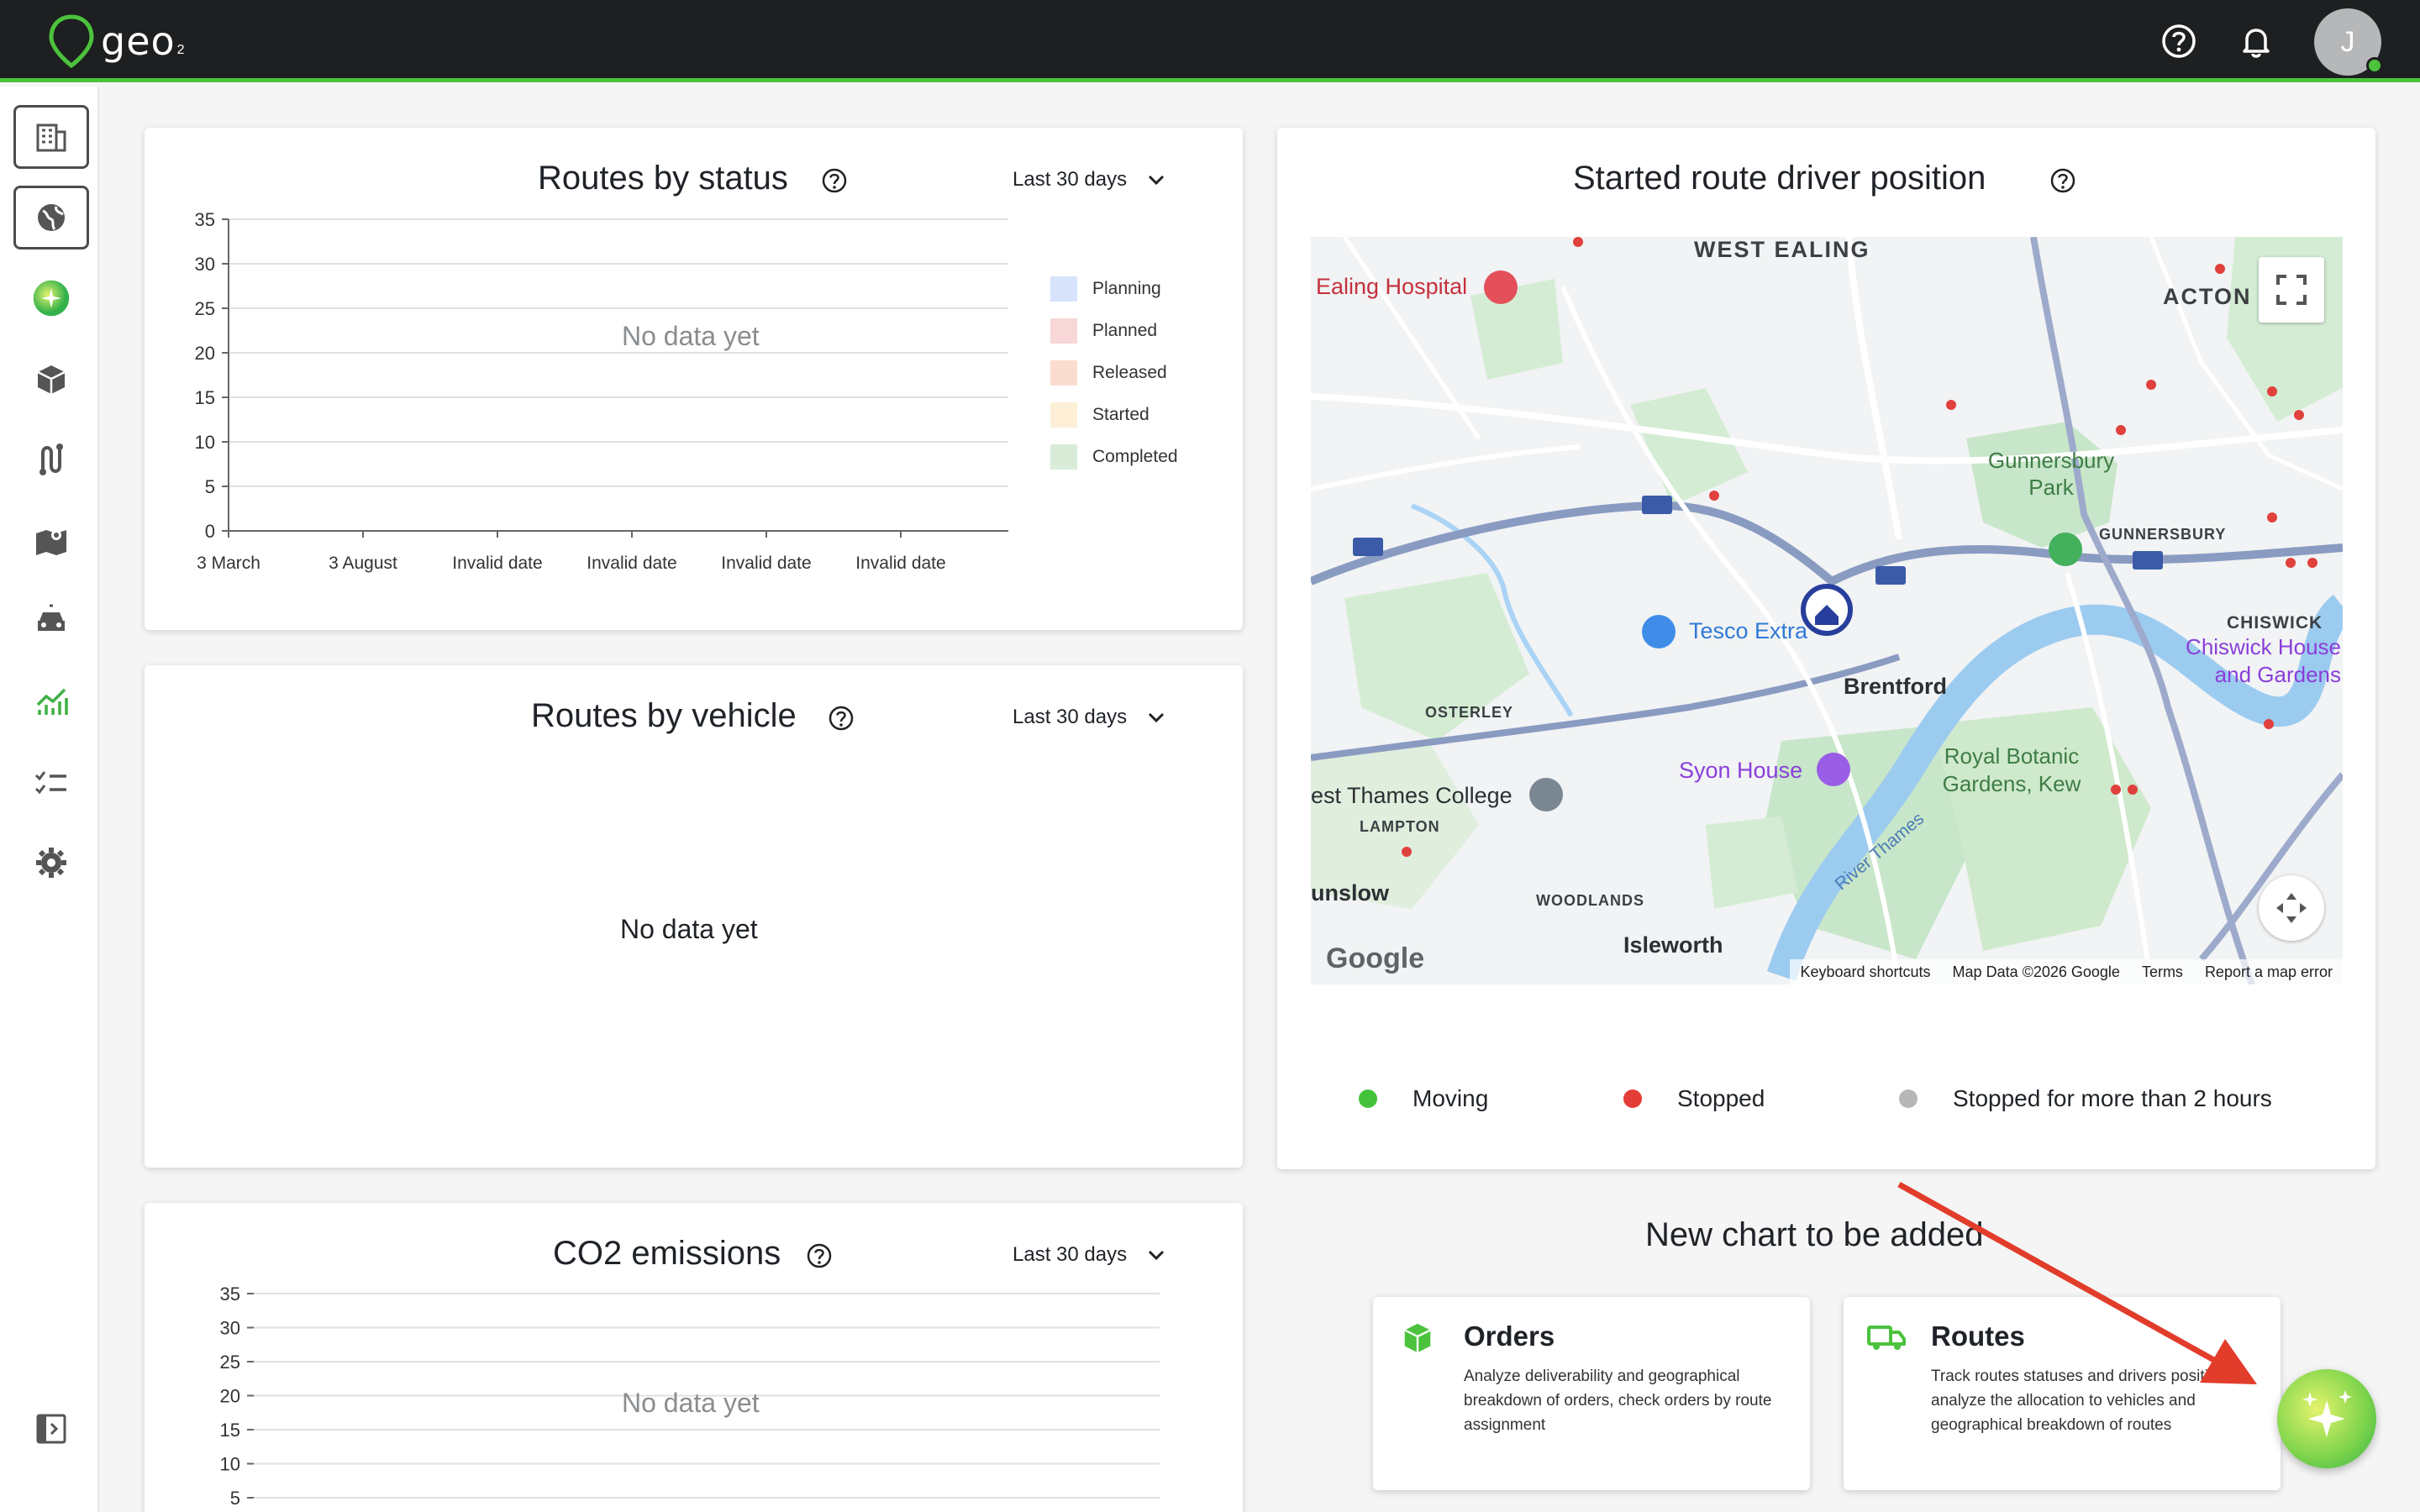 The height and width of the screenshot is (1512, 2420). I want to click on fullscreen-button, so click(2291, 290).